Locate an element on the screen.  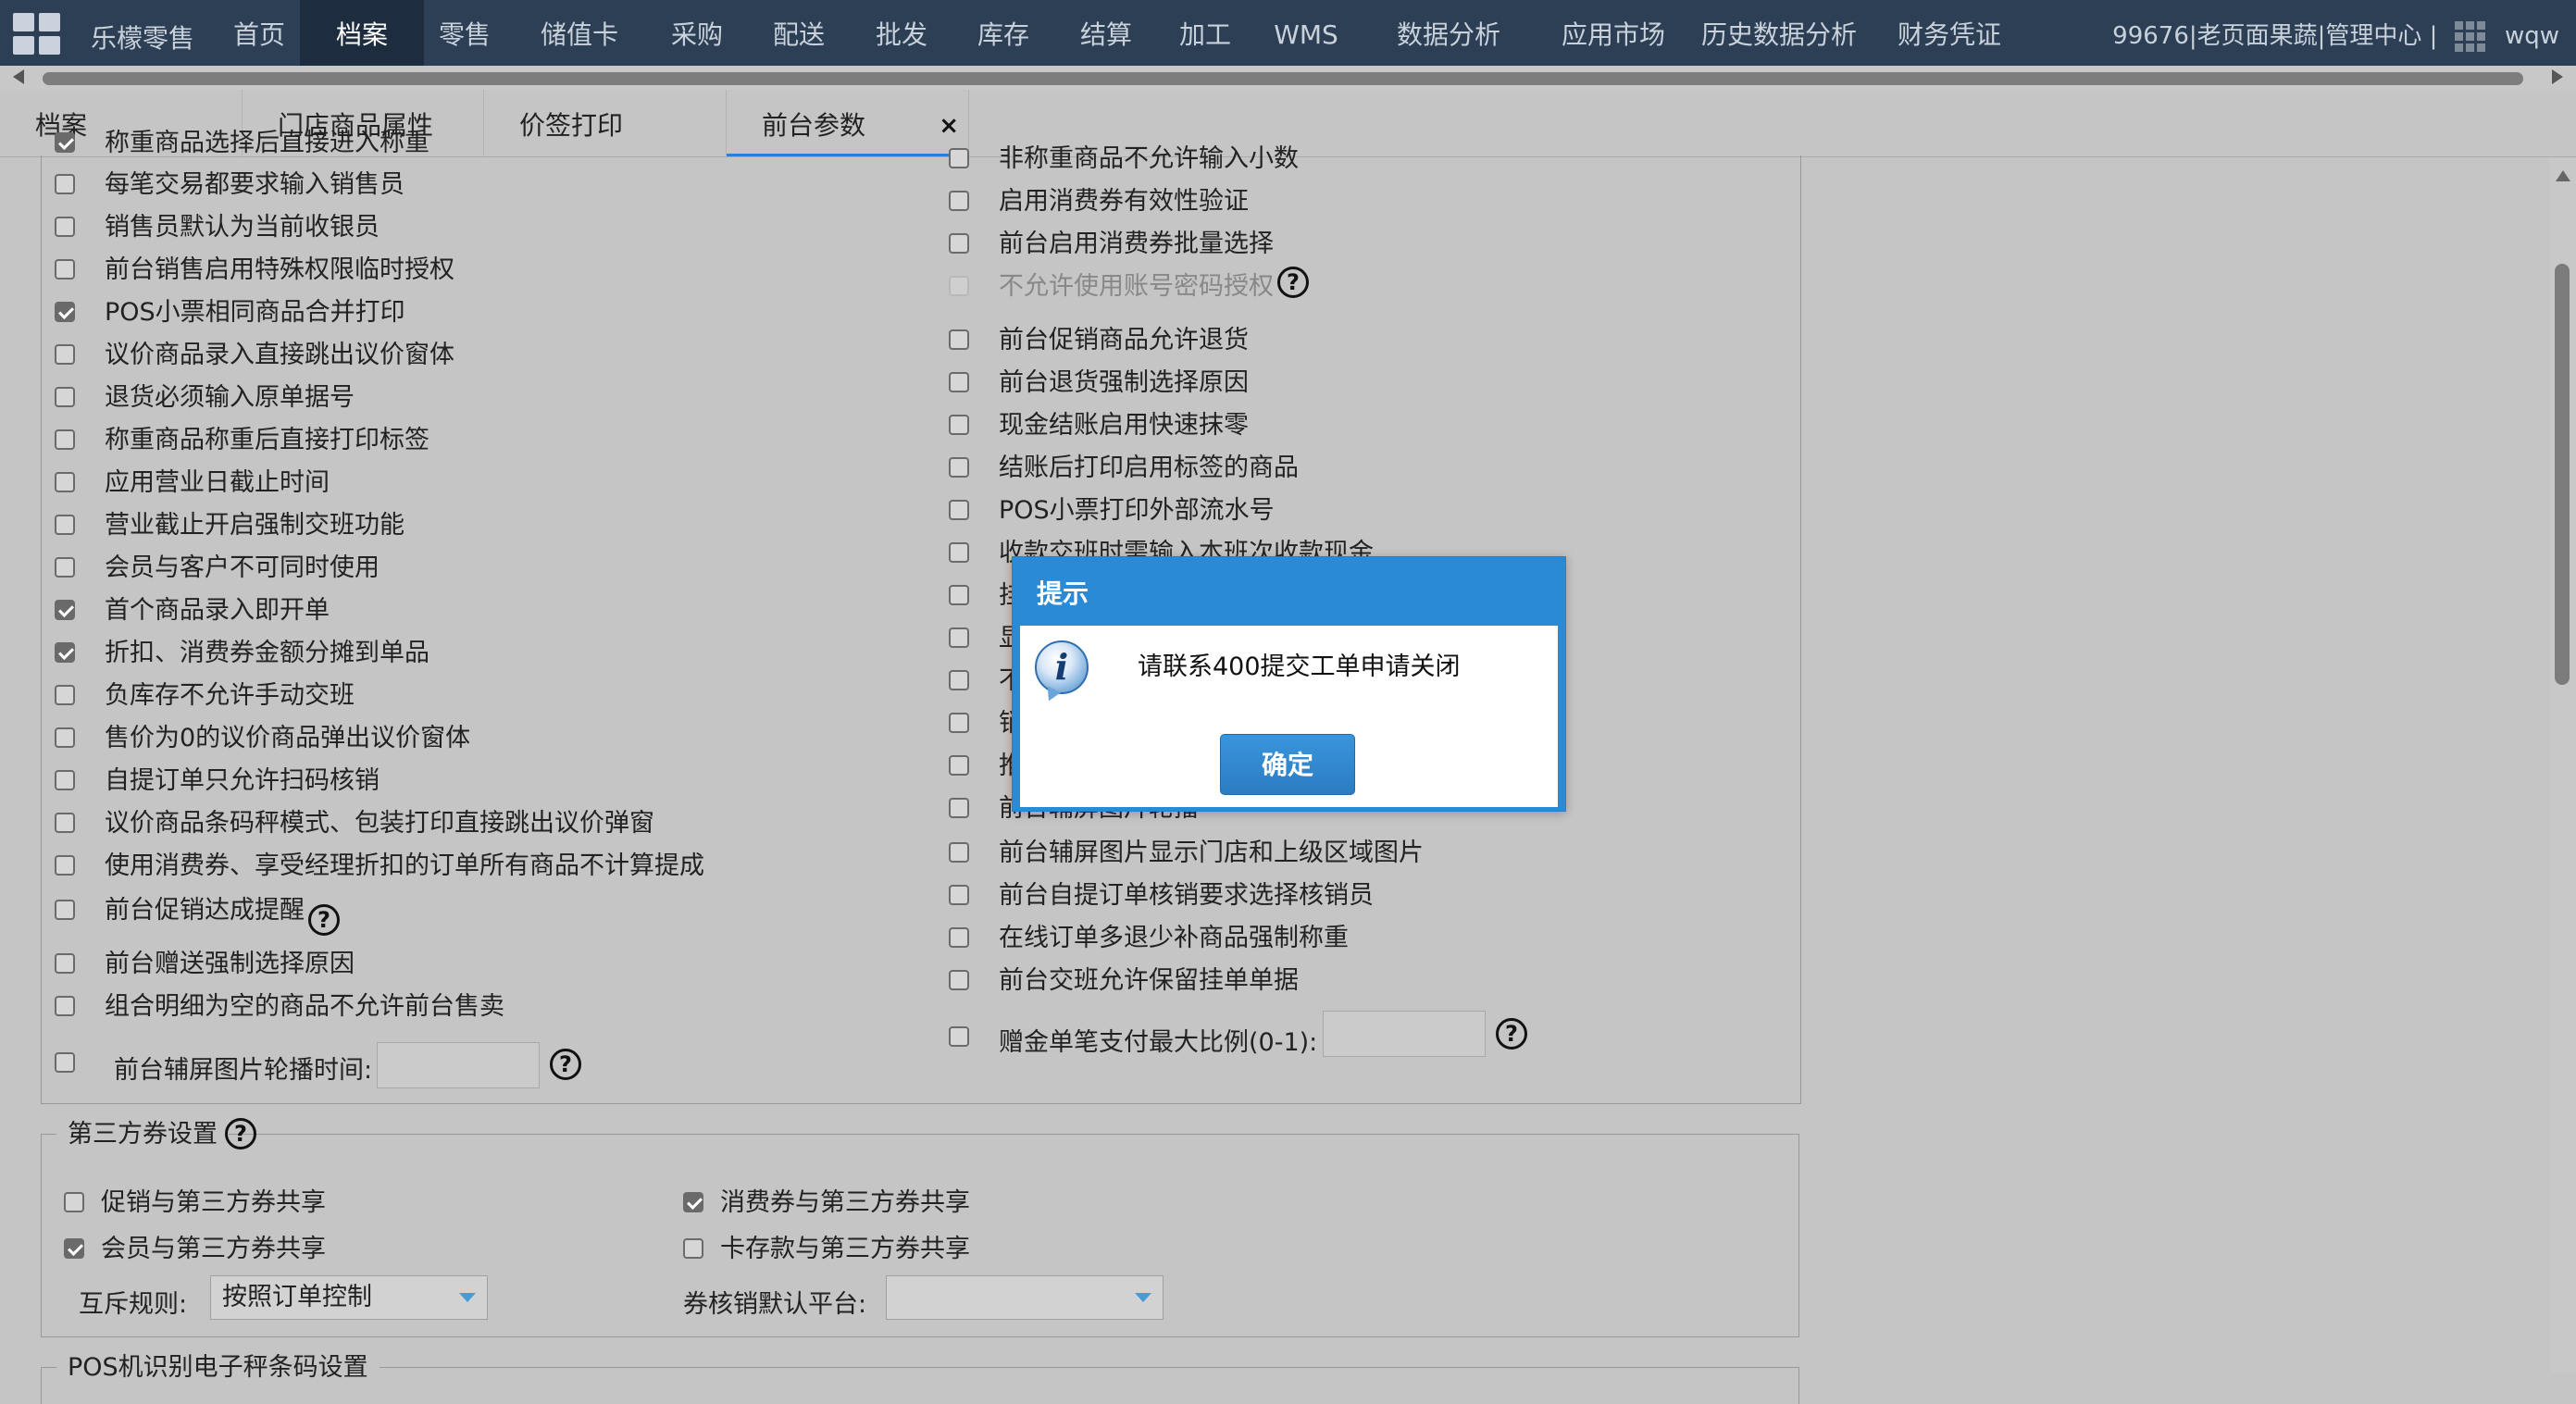
option-label: 营业截止开启强制交班功能 is located at coordinates (254, 525).